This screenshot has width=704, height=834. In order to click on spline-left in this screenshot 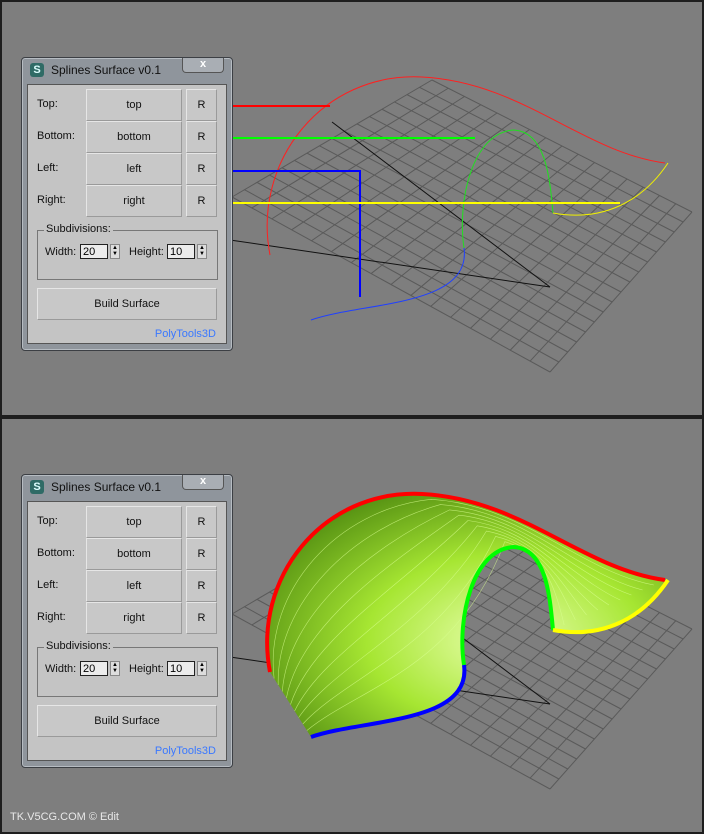, I will do `click(387, 284)`.